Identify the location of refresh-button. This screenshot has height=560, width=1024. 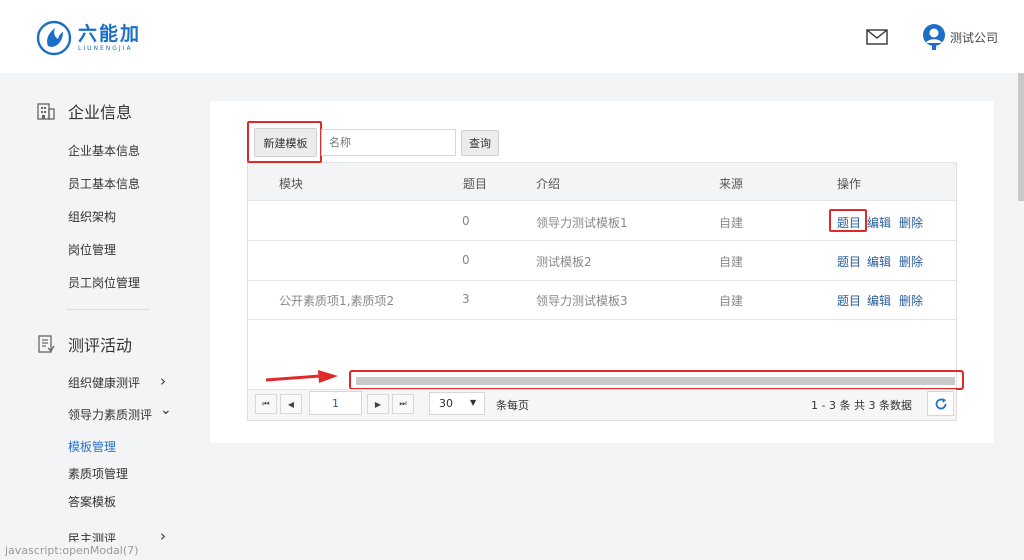
(940, 403).